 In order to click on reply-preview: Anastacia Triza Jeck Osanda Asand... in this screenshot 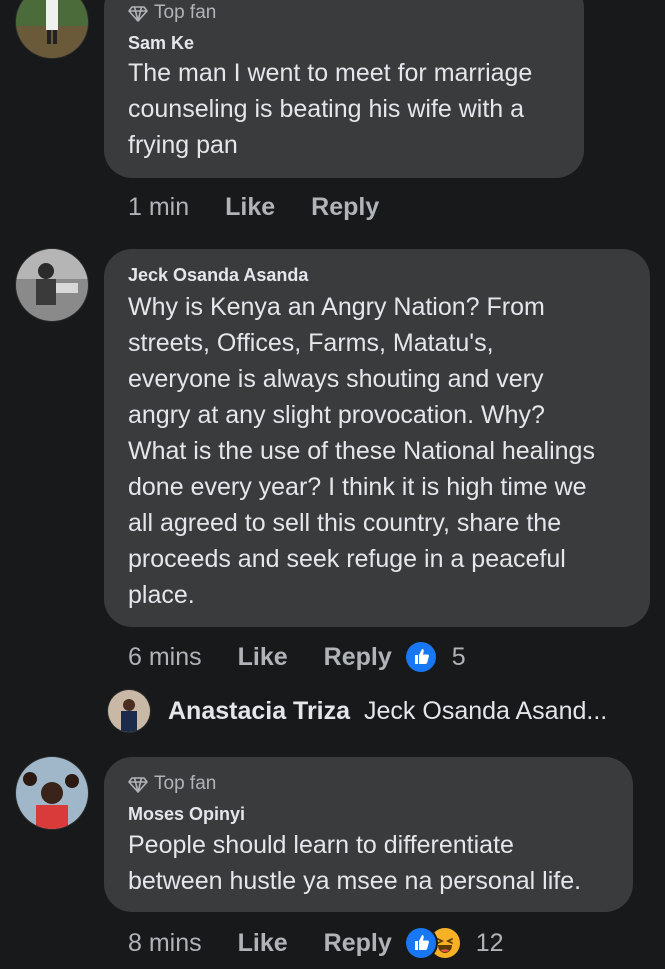, I will do `click(357, 711)`.